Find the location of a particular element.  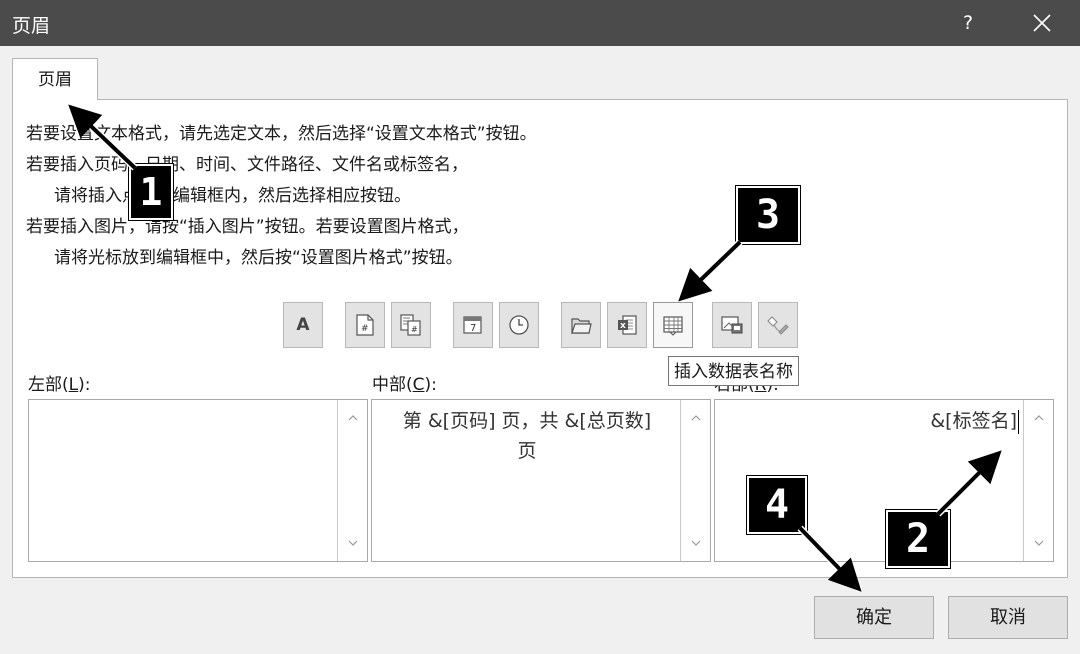

insert-time-button is located at coordinates (519, 325).